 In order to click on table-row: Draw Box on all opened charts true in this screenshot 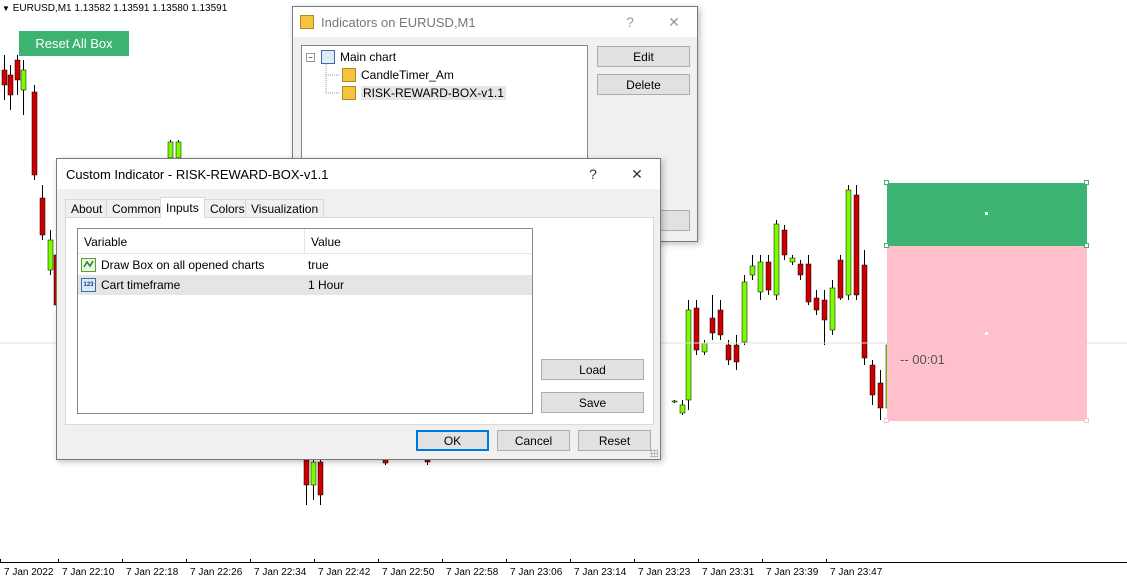, I will do `click(305, 265)`.